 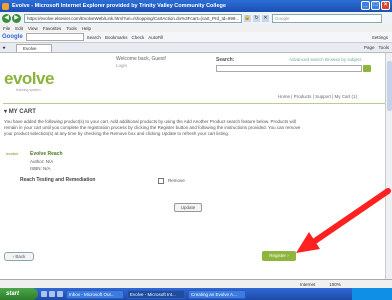 I want to click on site-search-input, so click(x=289, y=68).